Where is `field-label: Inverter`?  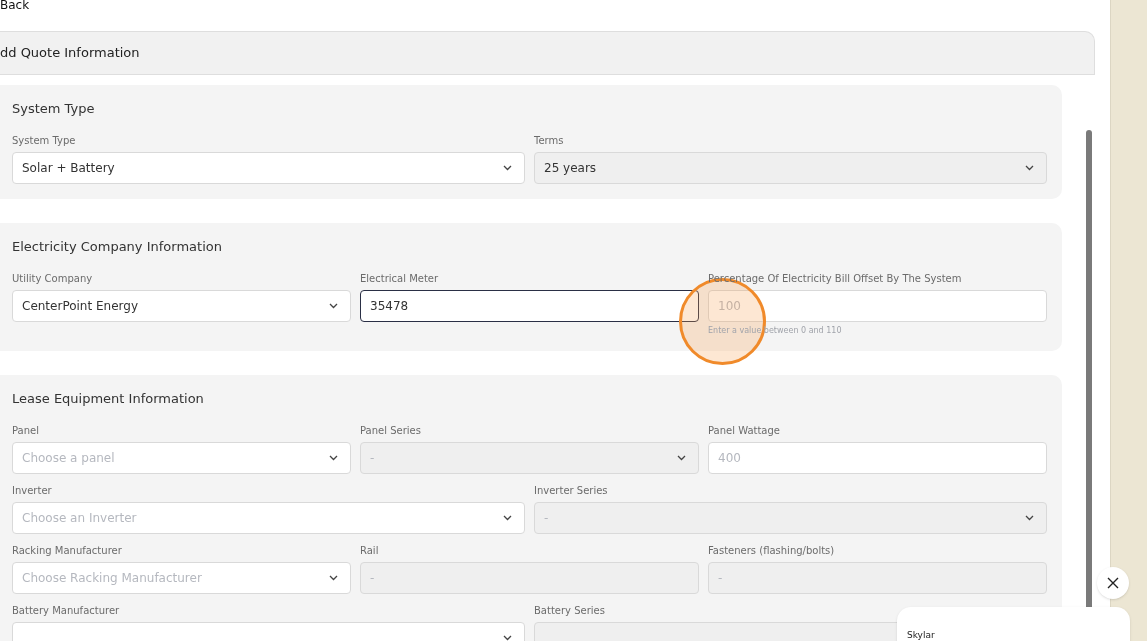 field-label: Inverter is located at coordinates (32, 490).